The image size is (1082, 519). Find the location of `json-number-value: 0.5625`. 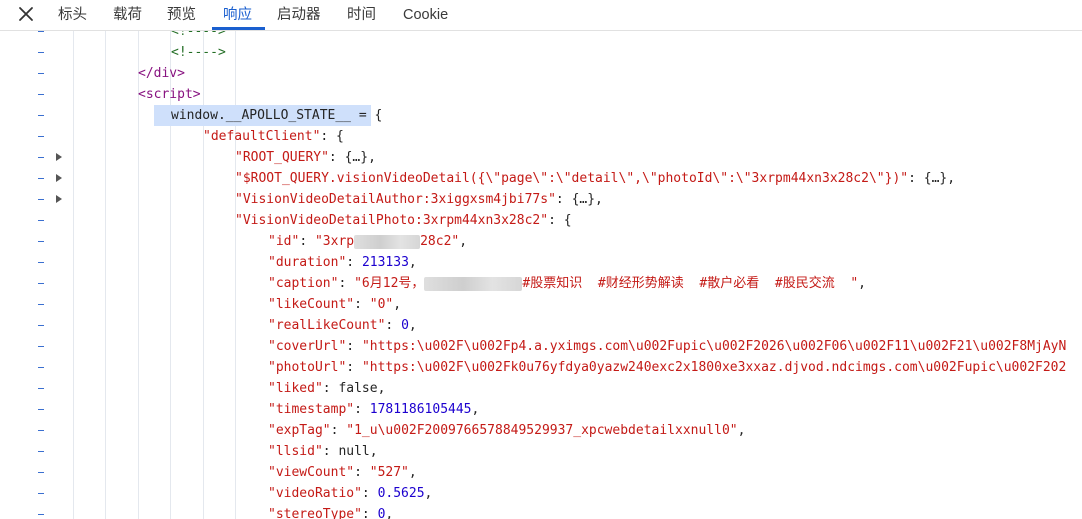

json-number-value: 0.5625 is located at coordinates (401, 493).